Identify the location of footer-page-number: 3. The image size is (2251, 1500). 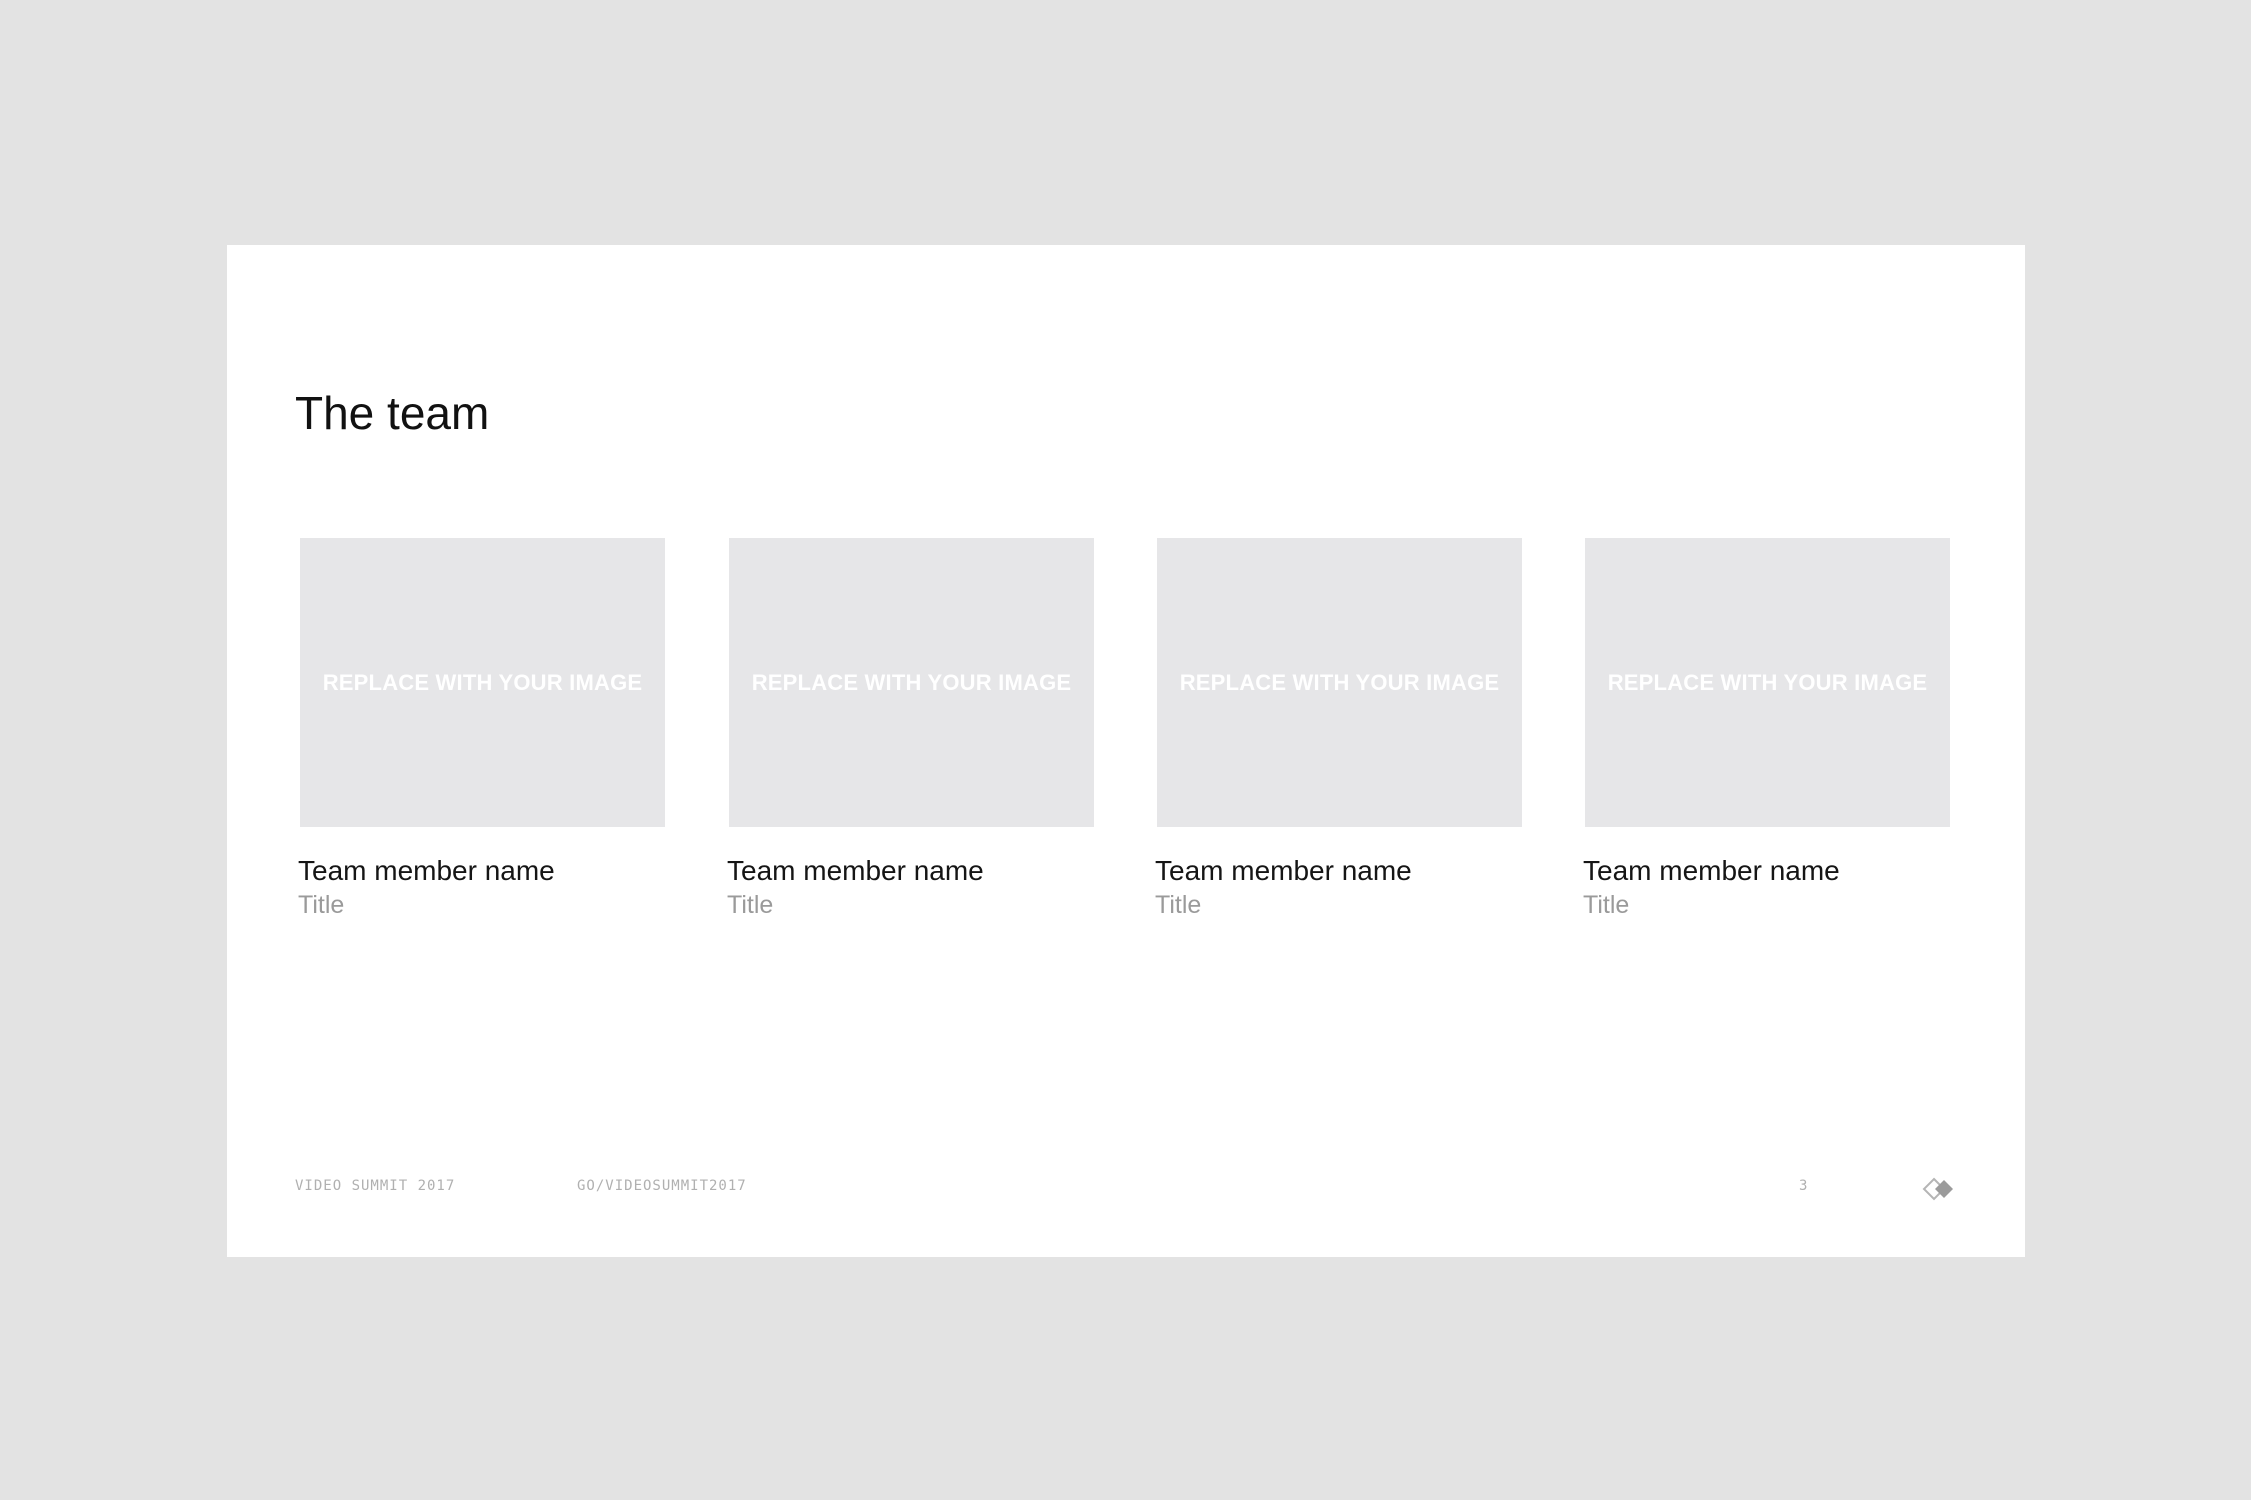
(1804, 1186).